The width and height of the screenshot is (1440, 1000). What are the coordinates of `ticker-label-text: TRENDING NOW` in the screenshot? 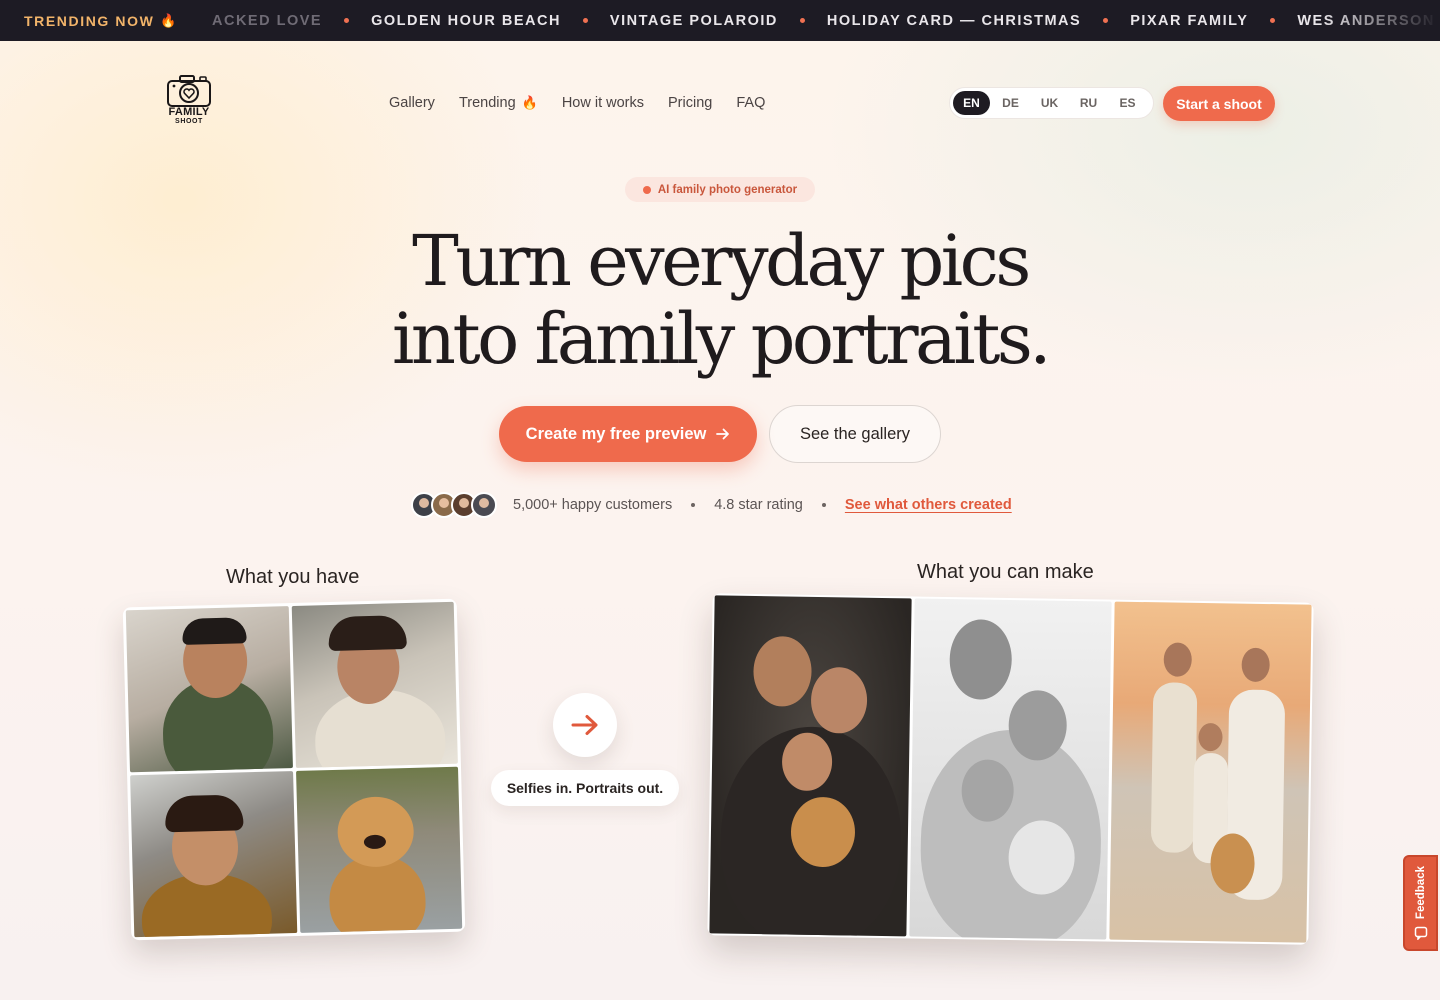 It's located at (89, 20).